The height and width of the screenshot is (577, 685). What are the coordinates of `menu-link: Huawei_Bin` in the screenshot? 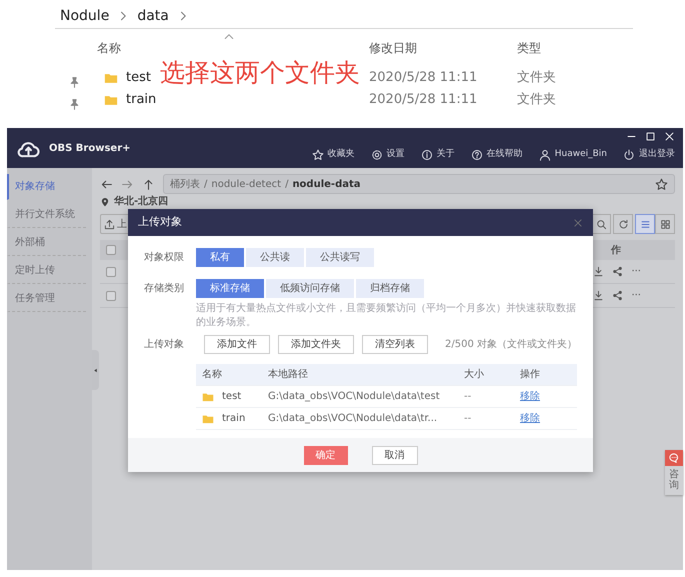 It's located at (580, 155).